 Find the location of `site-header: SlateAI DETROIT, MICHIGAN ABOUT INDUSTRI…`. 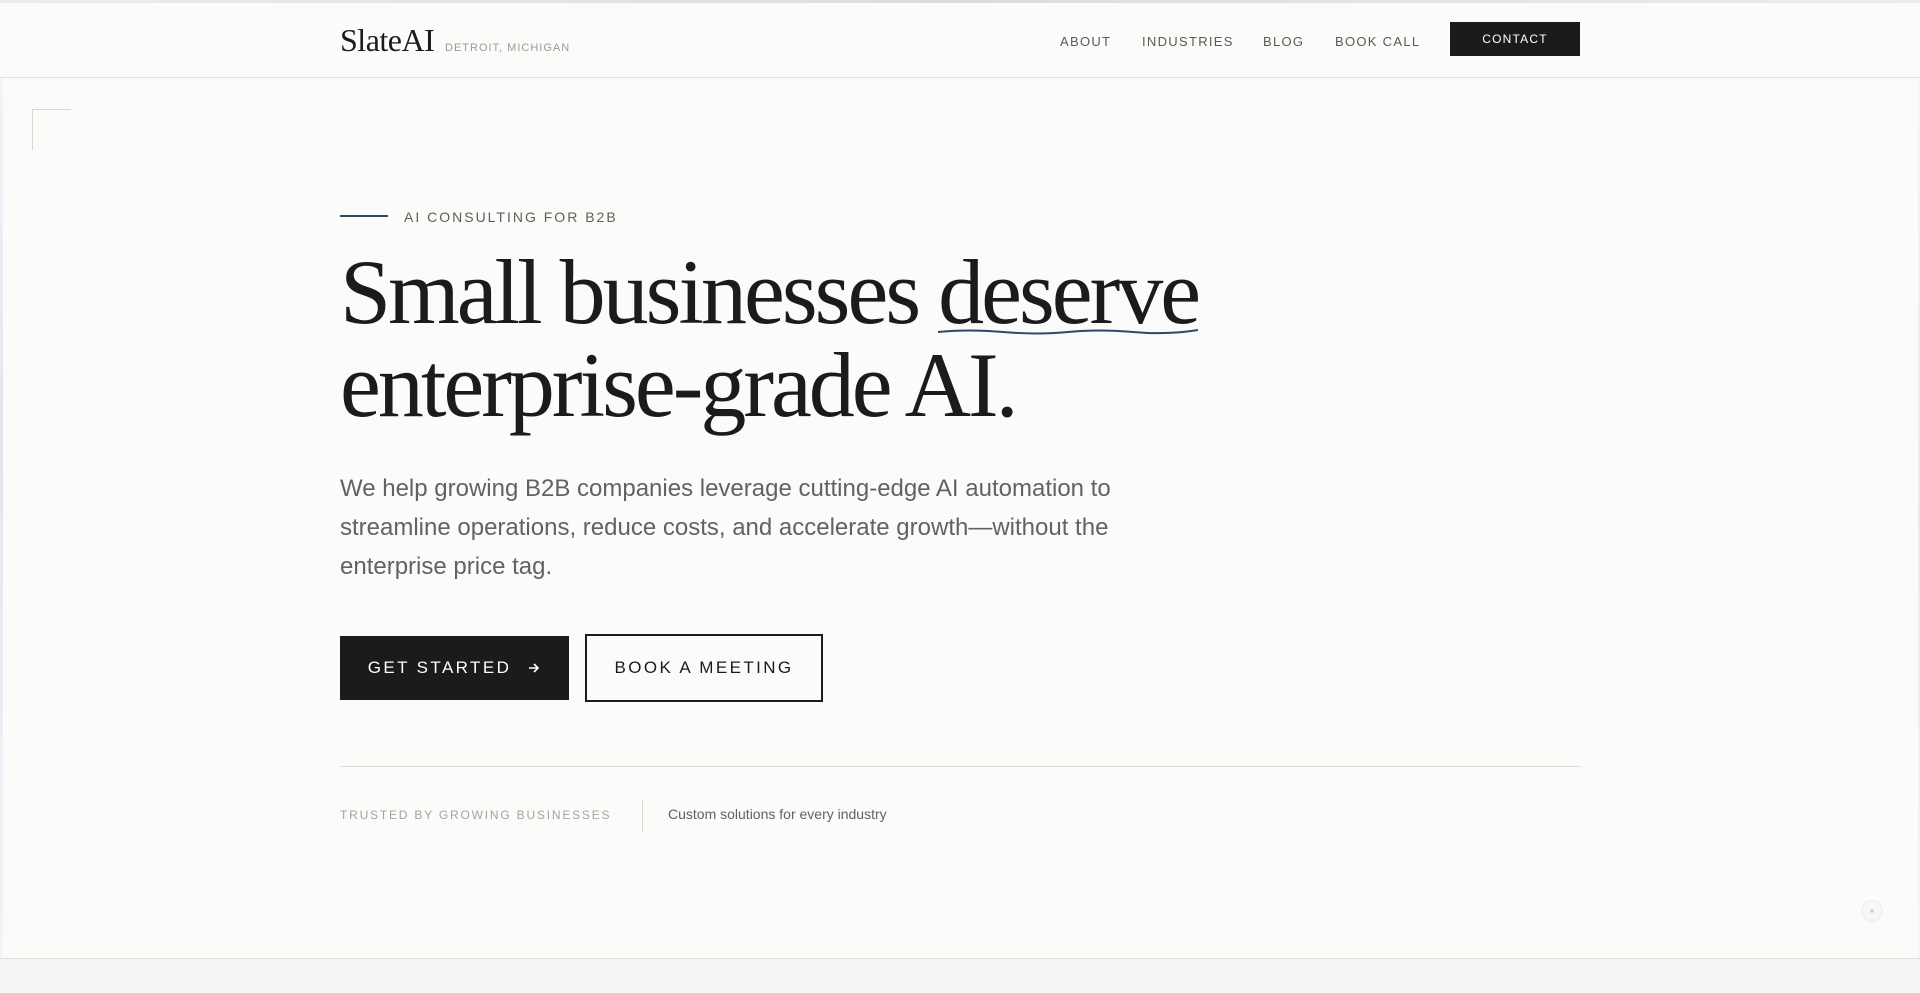

site-header: SlateAI DETROIT, MICHIGAN ABOUT INDUSTRI… is located at coordinates (960, 39).